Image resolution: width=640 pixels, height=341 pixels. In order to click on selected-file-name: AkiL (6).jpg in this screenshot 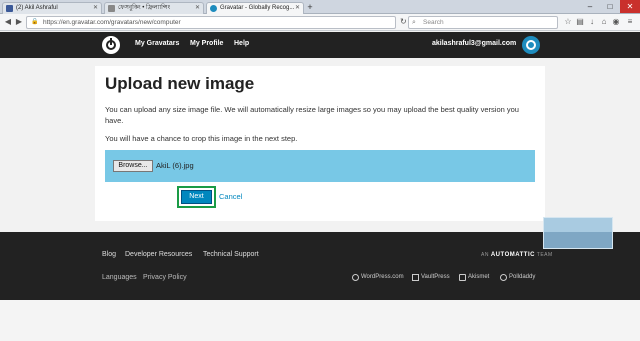, I will do `click(175, 165)`.